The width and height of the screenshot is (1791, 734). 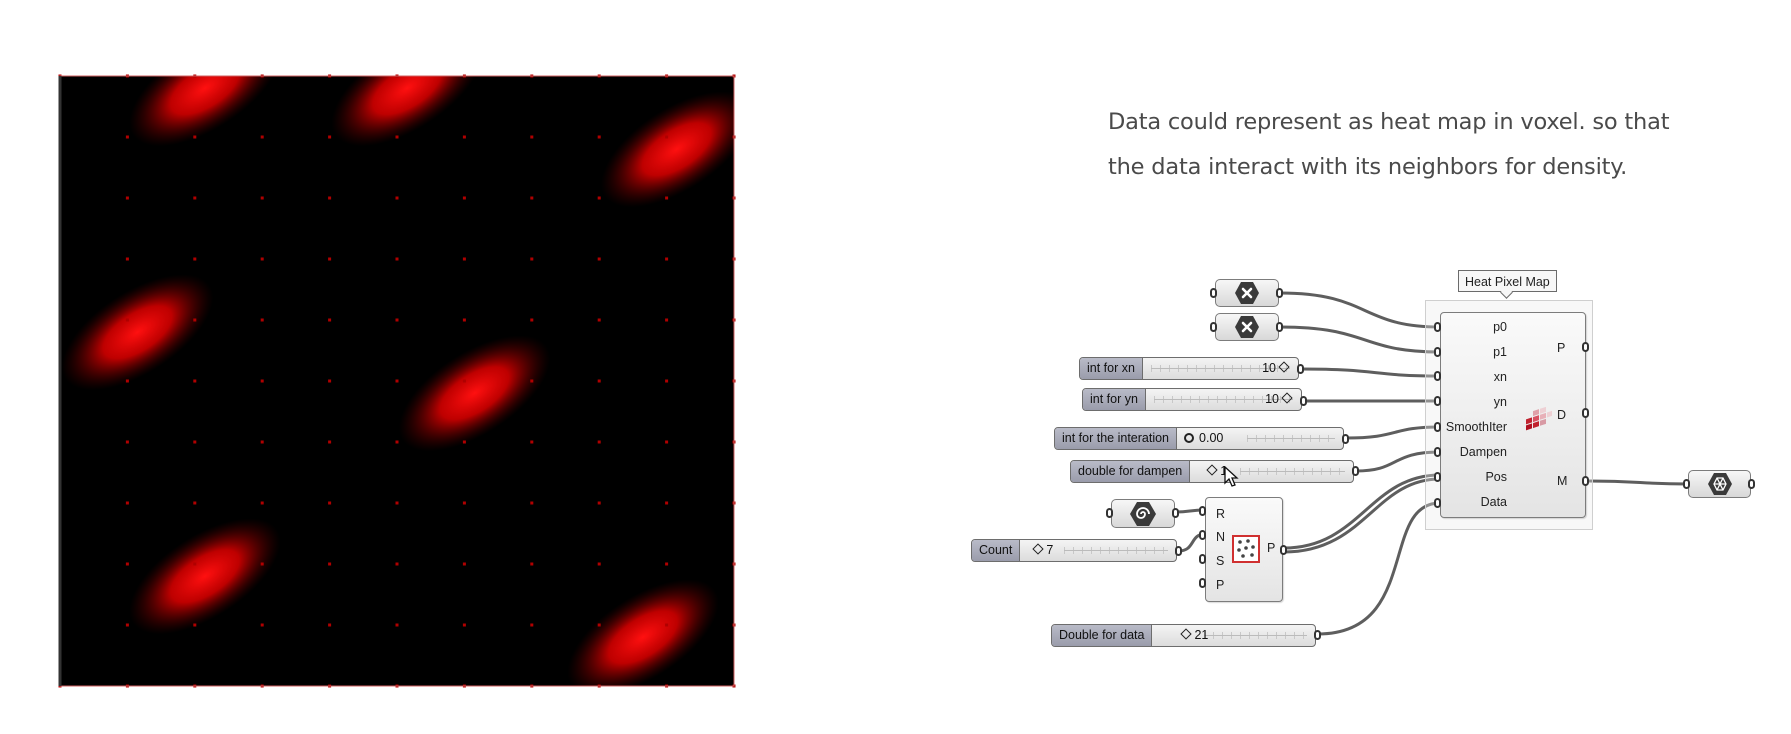 I want to click on spiral-region-icon, so click(x=1143, y=513).